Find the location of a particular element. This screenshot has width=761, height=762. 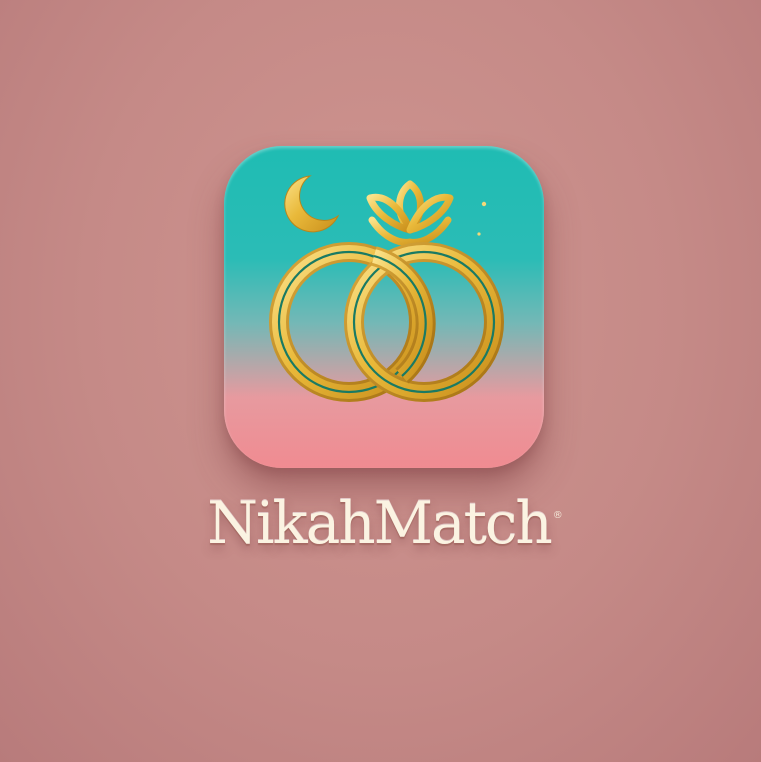

brand-name: NikahMatch is located at coordinates (379, 523).